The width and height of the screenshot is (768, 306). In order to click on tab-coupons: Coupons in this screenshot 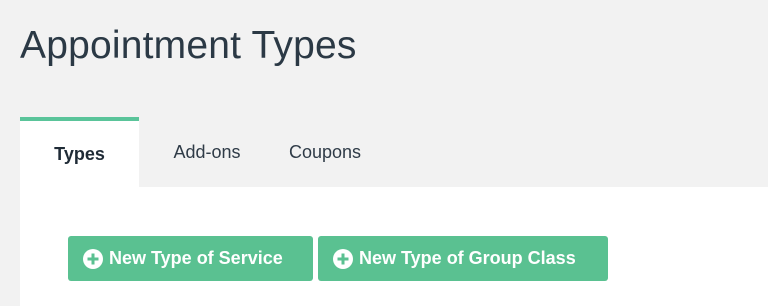, I will do `click(325, 152)`.